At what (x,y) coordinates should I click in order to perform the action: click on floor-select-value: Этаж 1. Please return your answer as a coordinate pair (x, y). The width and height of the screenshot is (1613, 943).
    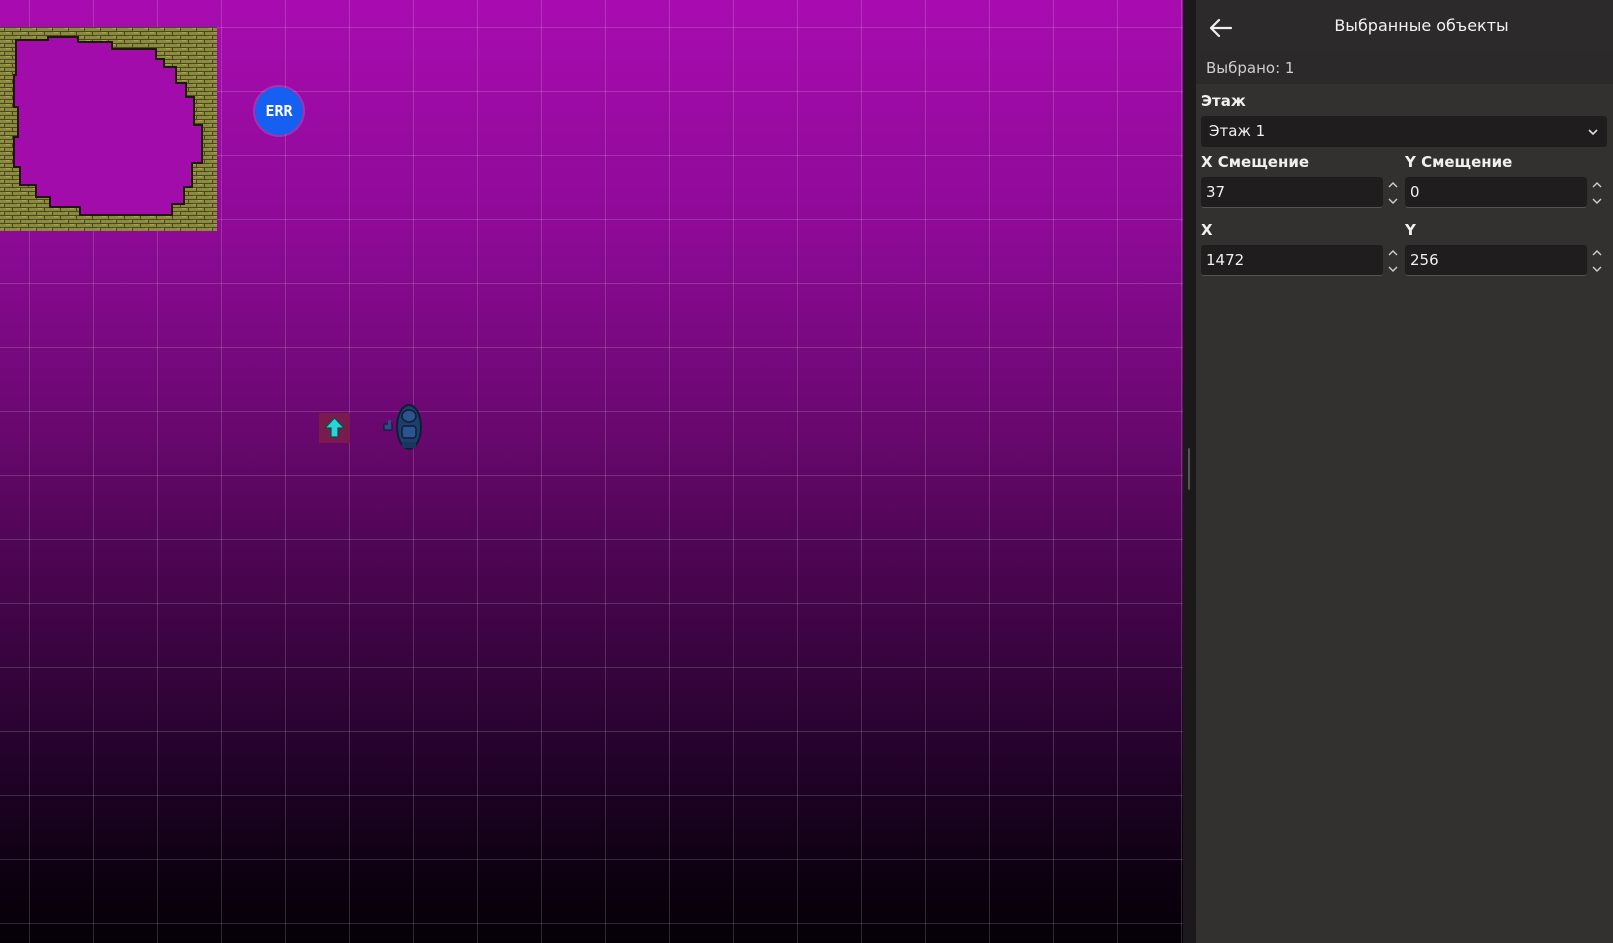
    Looking at the image, I should click on (1237, 131).